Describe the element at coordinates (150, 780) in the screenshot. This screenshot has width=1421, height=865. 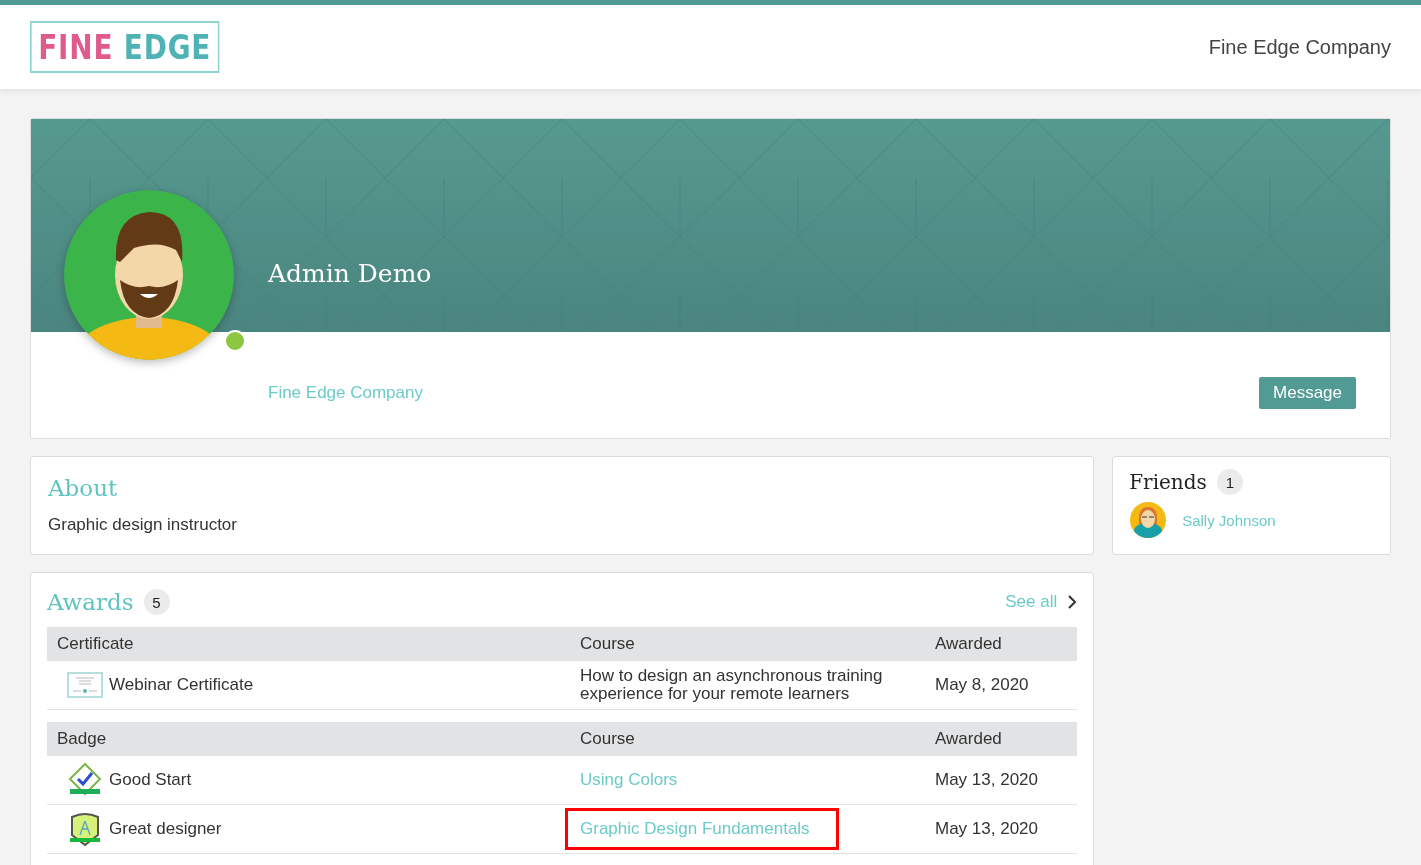
I see `award-name: Good Start` at that location.